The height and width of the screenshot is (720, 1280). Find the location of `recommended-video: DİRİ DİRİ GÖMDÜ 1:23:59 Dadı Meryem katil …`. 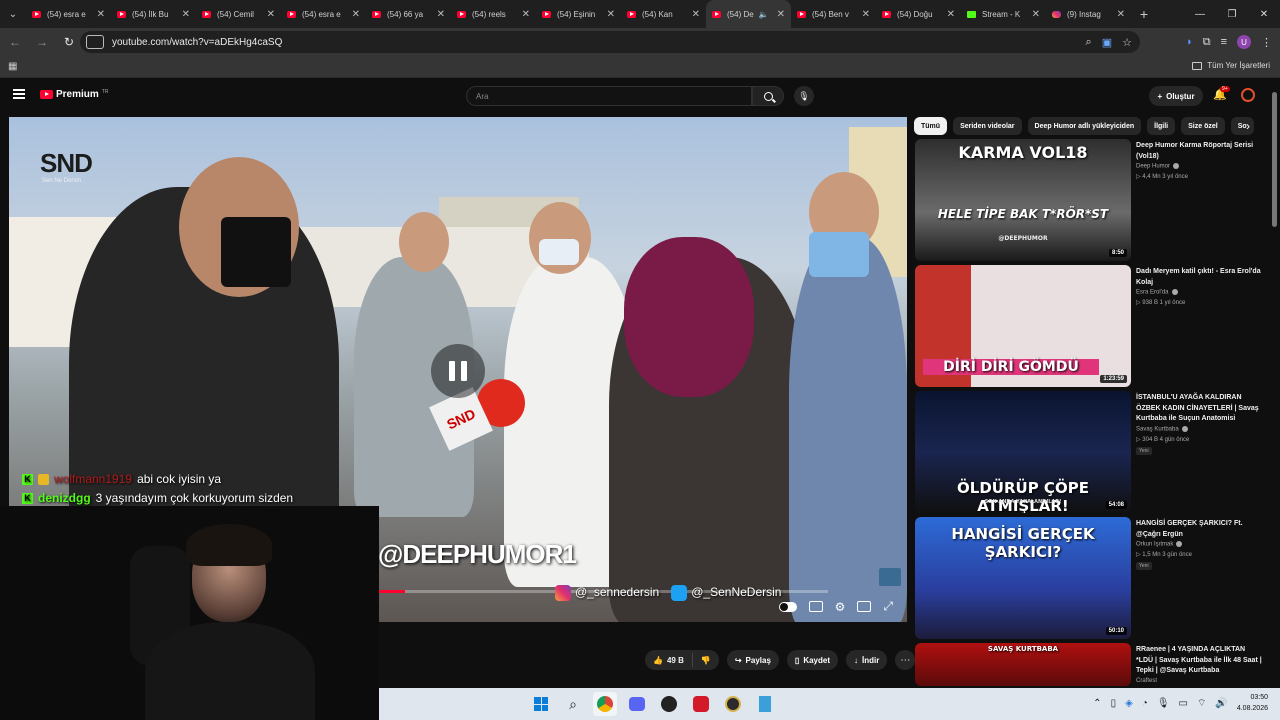

recommended-video: DİRİ DİRİ GÖMDÜ 1:23:59 Dadı Meryem katil … is located at coordinates (1090, 326).